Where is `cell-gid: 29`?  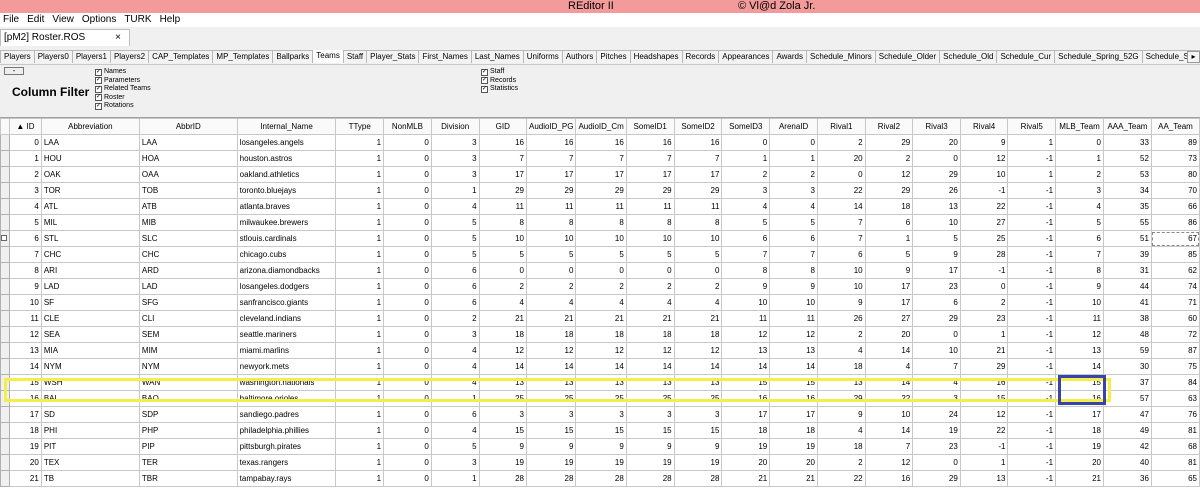
cell-gid: 29 is located at coordinates (502, 190).